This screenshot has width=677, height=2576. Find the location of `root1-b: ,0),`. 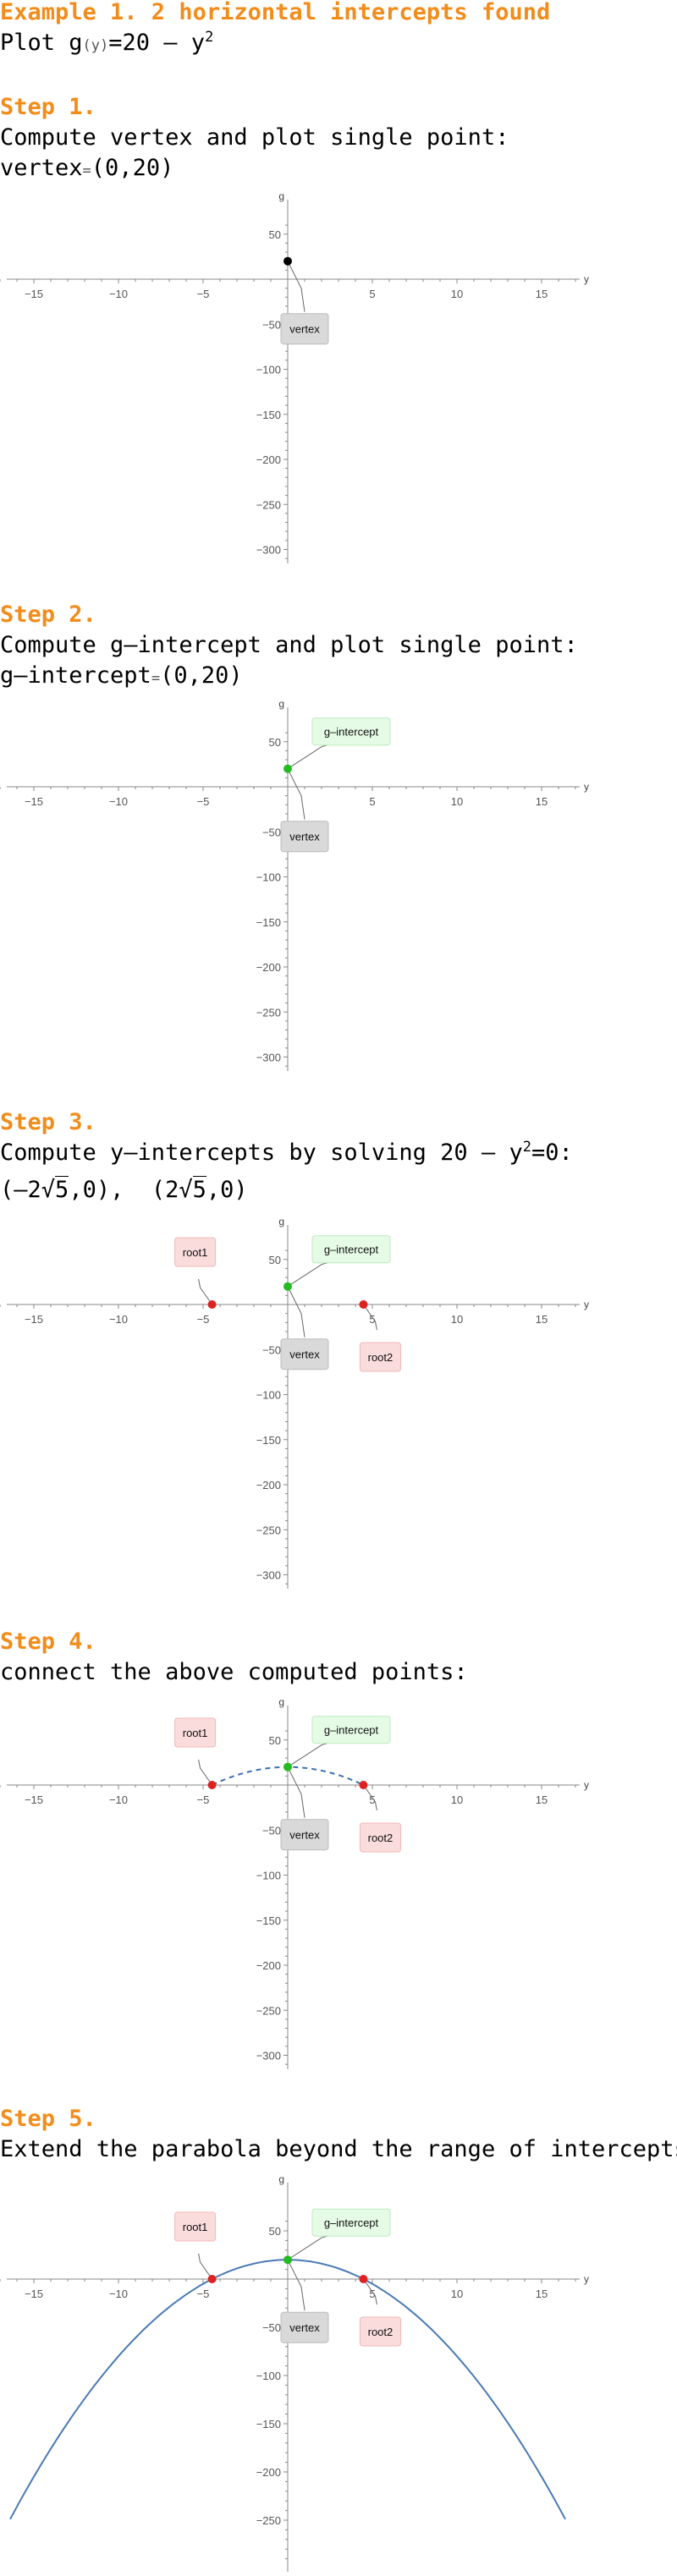

root1-b: ,0), is located at coordinates (96, 1190).